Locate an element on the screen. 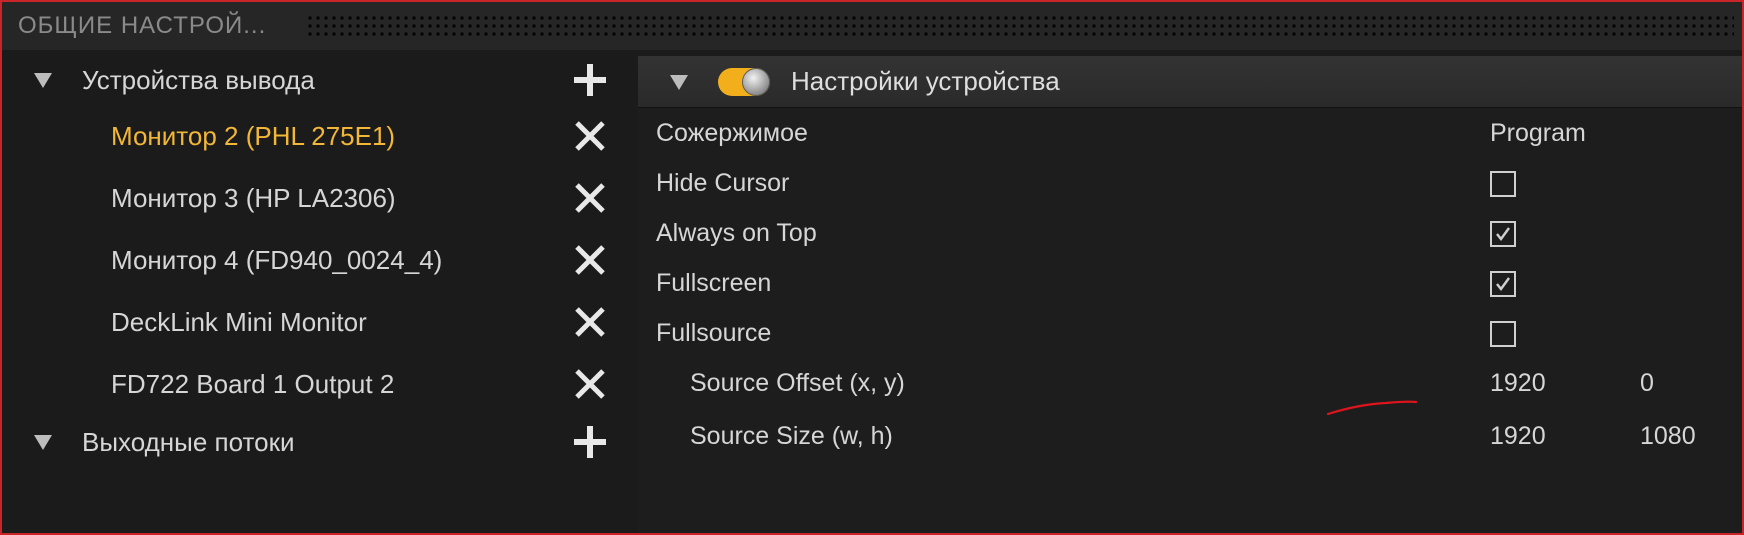 The height and width of the screenshot is (535, 1744). tree-group-output-streams: Выходные потоки is located at coordinates (318, 442).